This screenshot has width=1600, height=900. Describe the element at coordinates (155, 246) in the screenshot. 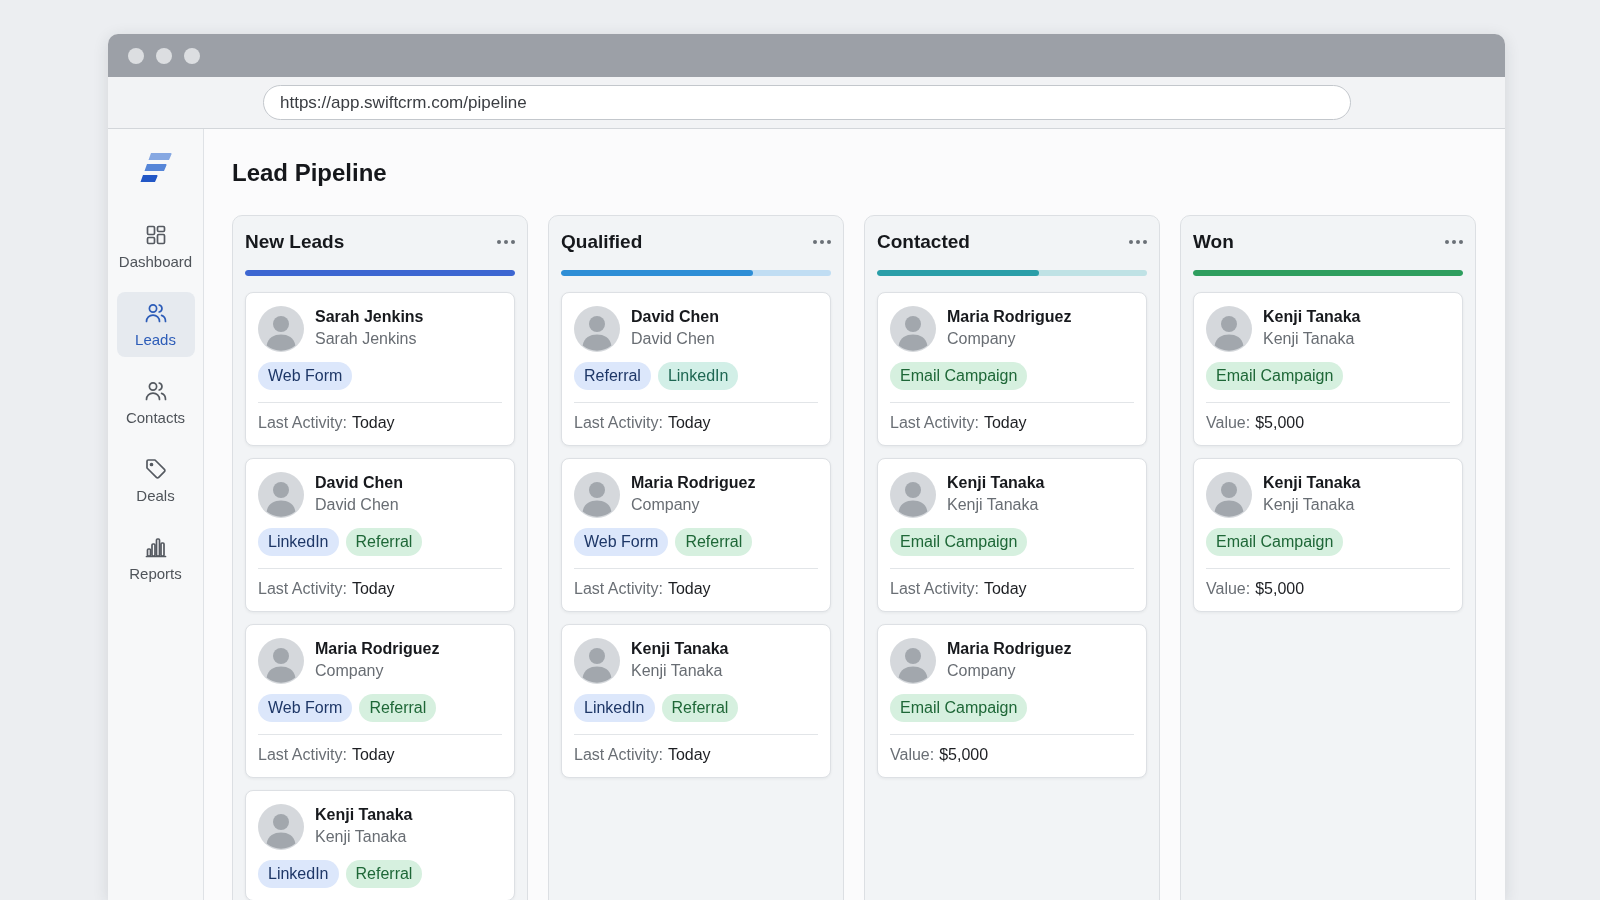

I see `nav-item: Dashboard` at that location.